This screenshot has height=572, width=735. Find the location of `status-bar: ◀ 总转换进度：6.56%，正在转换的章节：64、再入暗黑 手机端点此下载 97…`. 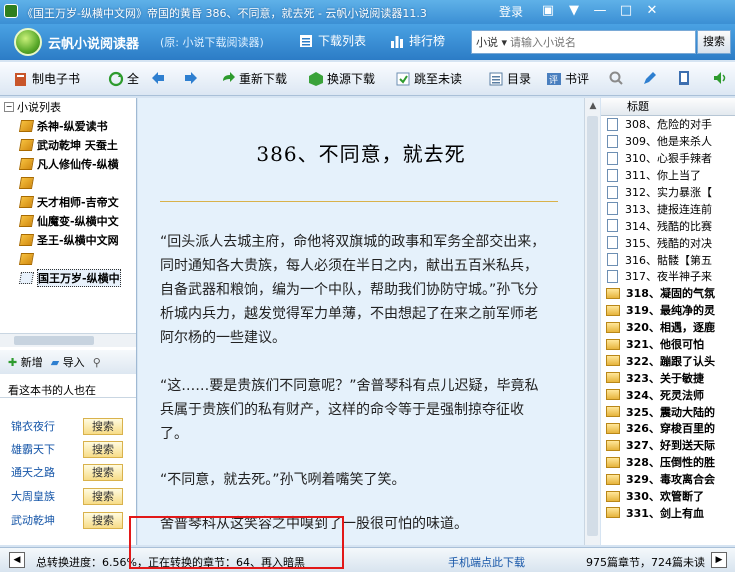

status-bar: ◀ 总转换进度：6.56%，正在转换的章节：64、再入暗黑 手机端点此下载 97… is located at coordinates (367, 559).